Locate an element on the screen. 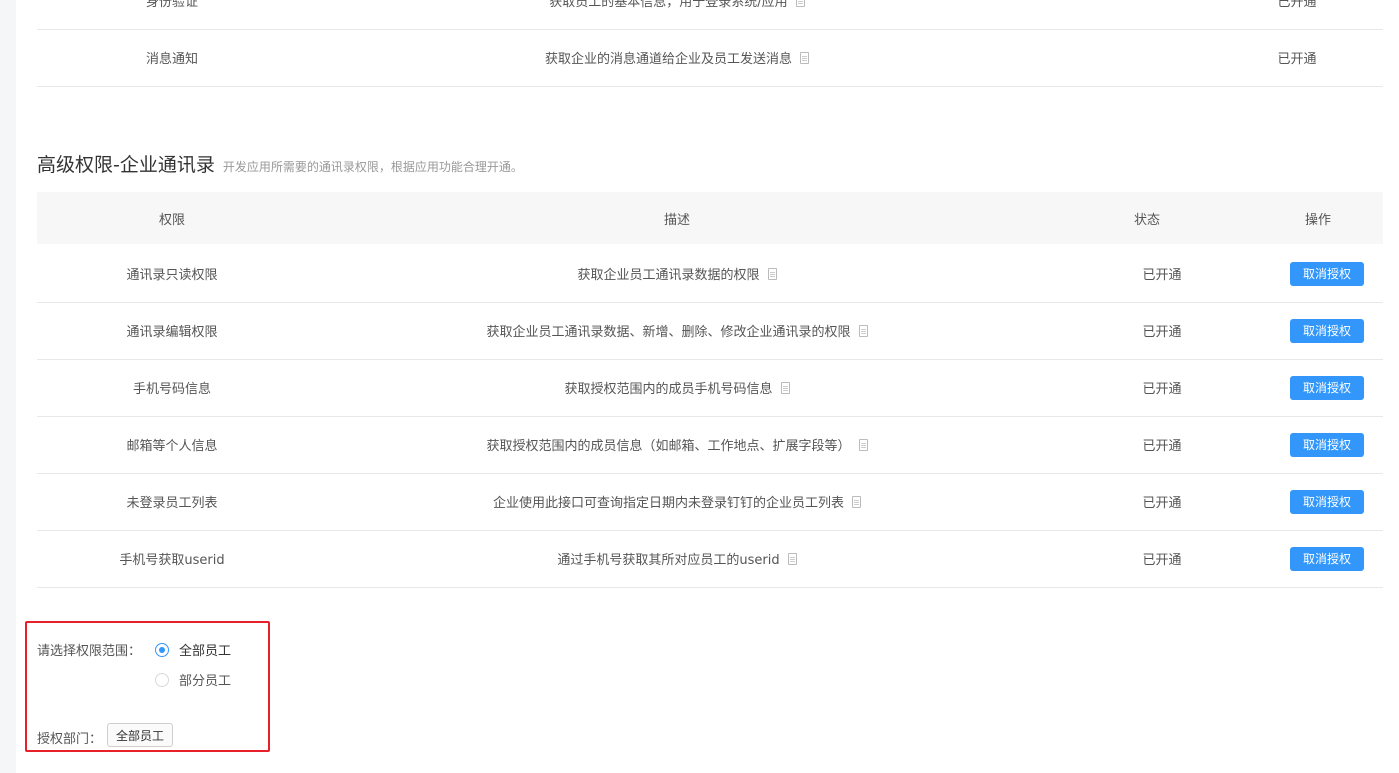 This screenshot has width=1399, height=773. radio-checked-icon is located at coordinates (162, 649).